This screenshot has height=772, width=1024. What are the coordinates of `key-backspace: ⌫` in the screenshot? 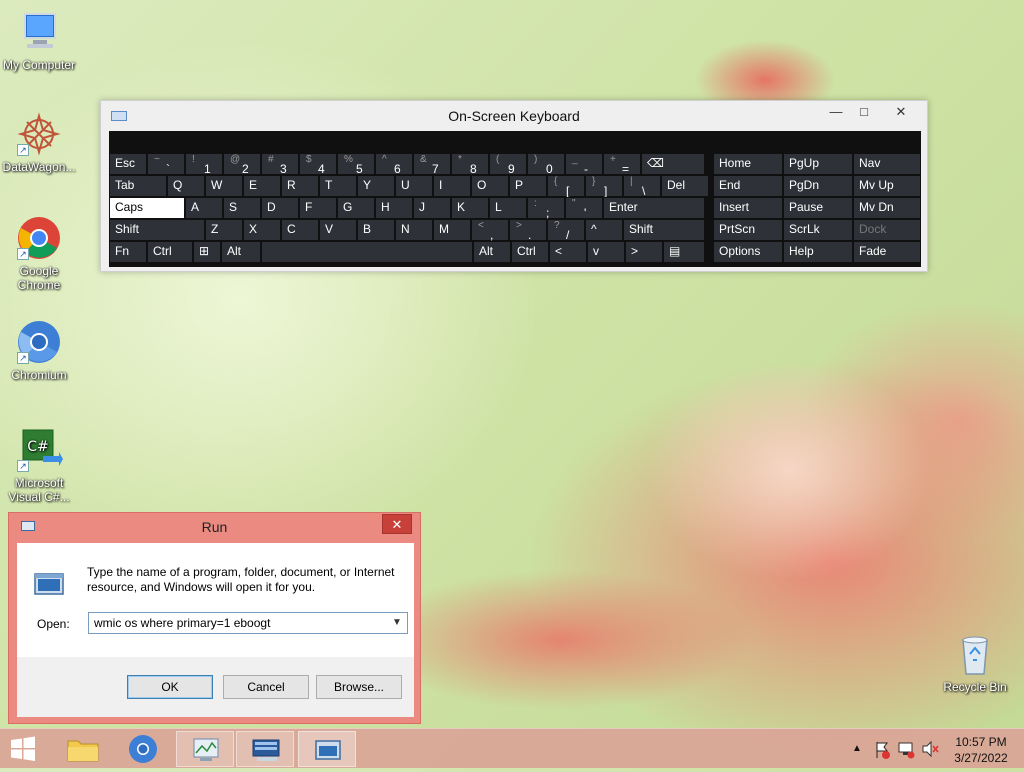 It's located at (673, 164).